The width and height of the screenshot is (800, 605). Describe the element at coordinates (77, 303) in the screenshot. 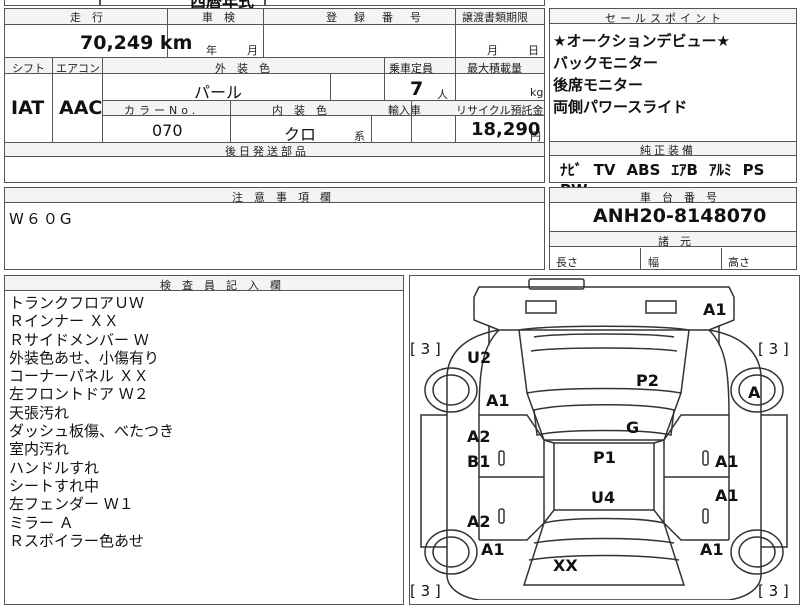

I see `inspector-item: トランクフロアＵＷ` at that location.